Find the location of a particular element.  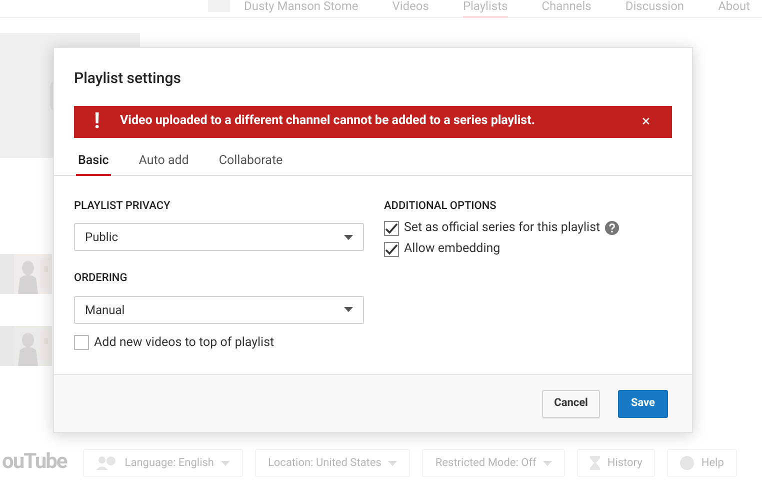

channel-name: Dusty Manson Stome is located at coordinates (301, 6).